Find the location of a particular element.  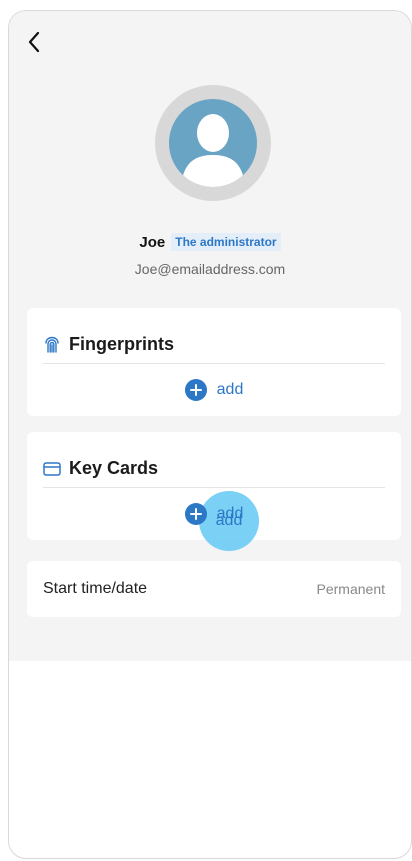

add-fingerprint-button: add is located at coordinates (214, 390).